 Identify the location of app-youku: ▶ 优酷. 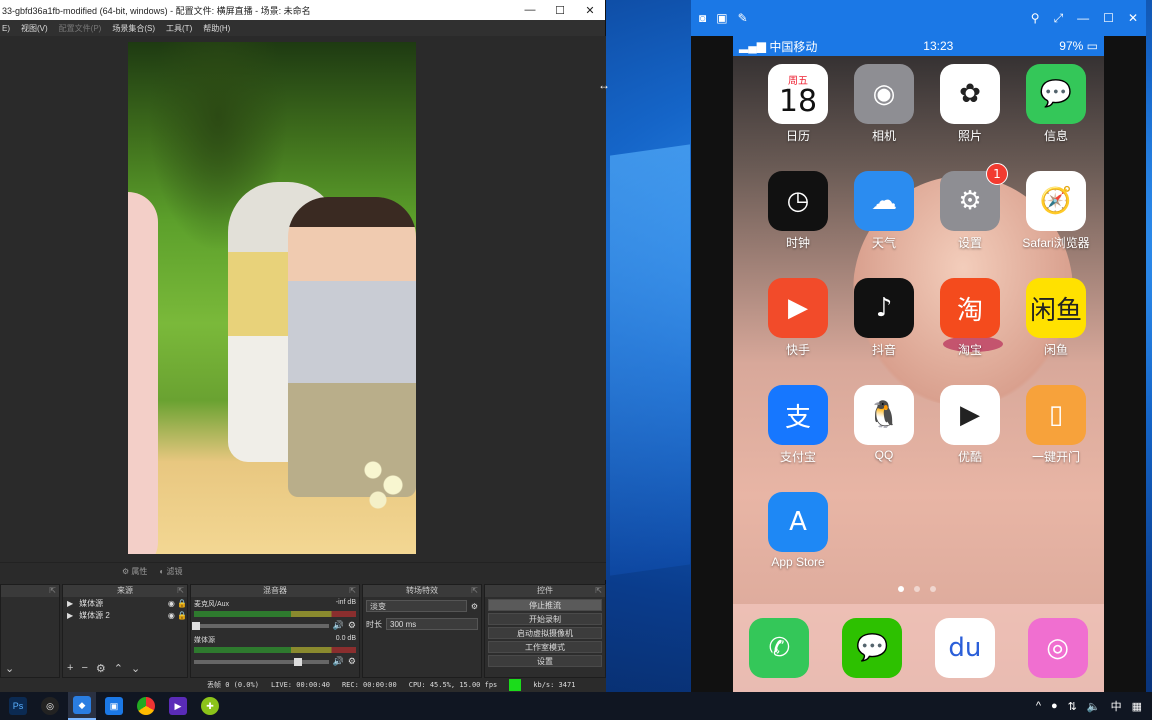
(970, 425).